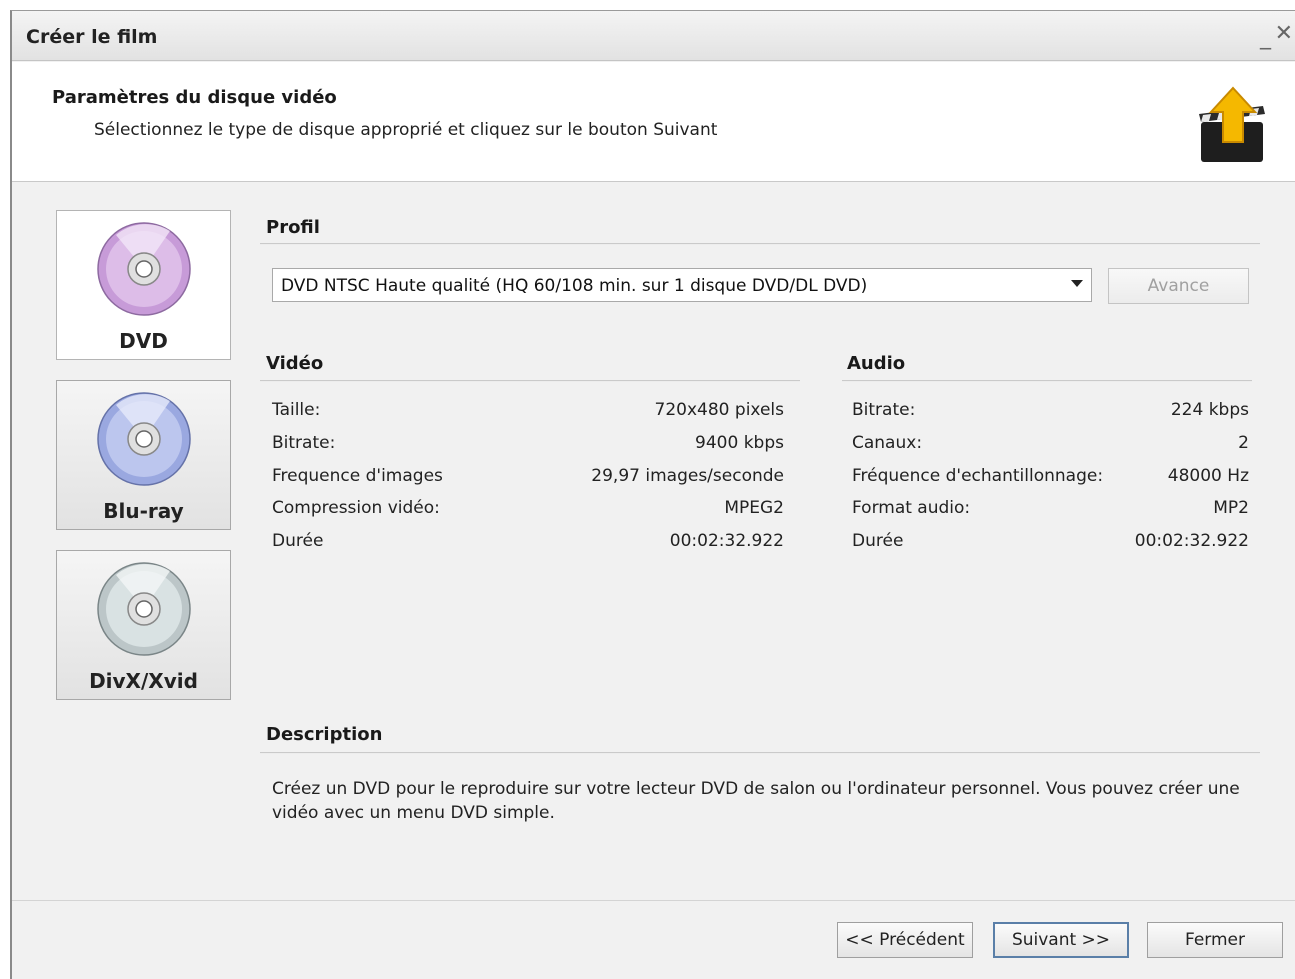  What do you see at coordinates (194, 97) in the screenshot?
I see `page-title: Paramètres du disque vidéo` at bounding box center [194, 97].